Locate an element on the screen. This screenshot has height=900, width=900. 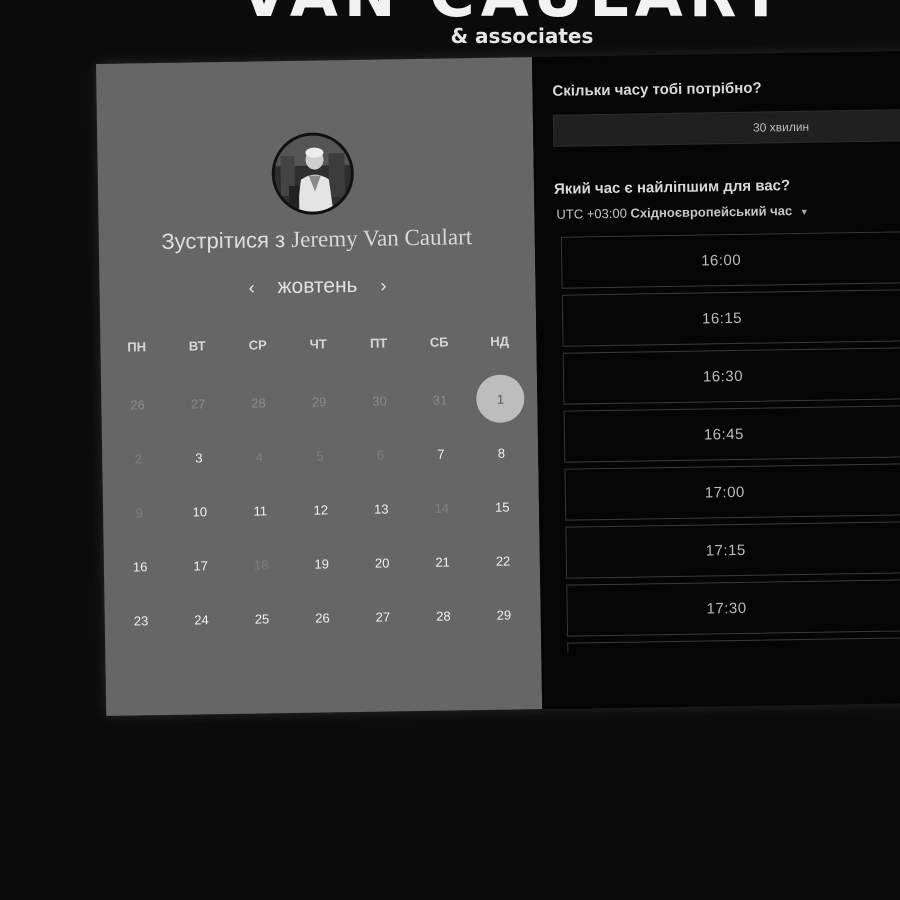
month-navigator: ‹ жовтень › is located at coordinates (317, 286).